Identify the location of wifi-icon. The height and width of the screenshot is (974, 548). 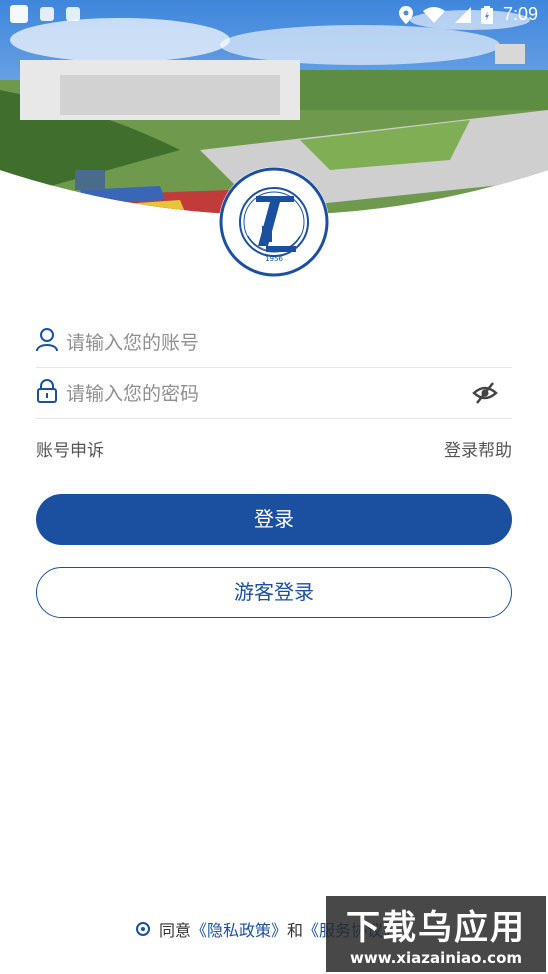
(433, 14).